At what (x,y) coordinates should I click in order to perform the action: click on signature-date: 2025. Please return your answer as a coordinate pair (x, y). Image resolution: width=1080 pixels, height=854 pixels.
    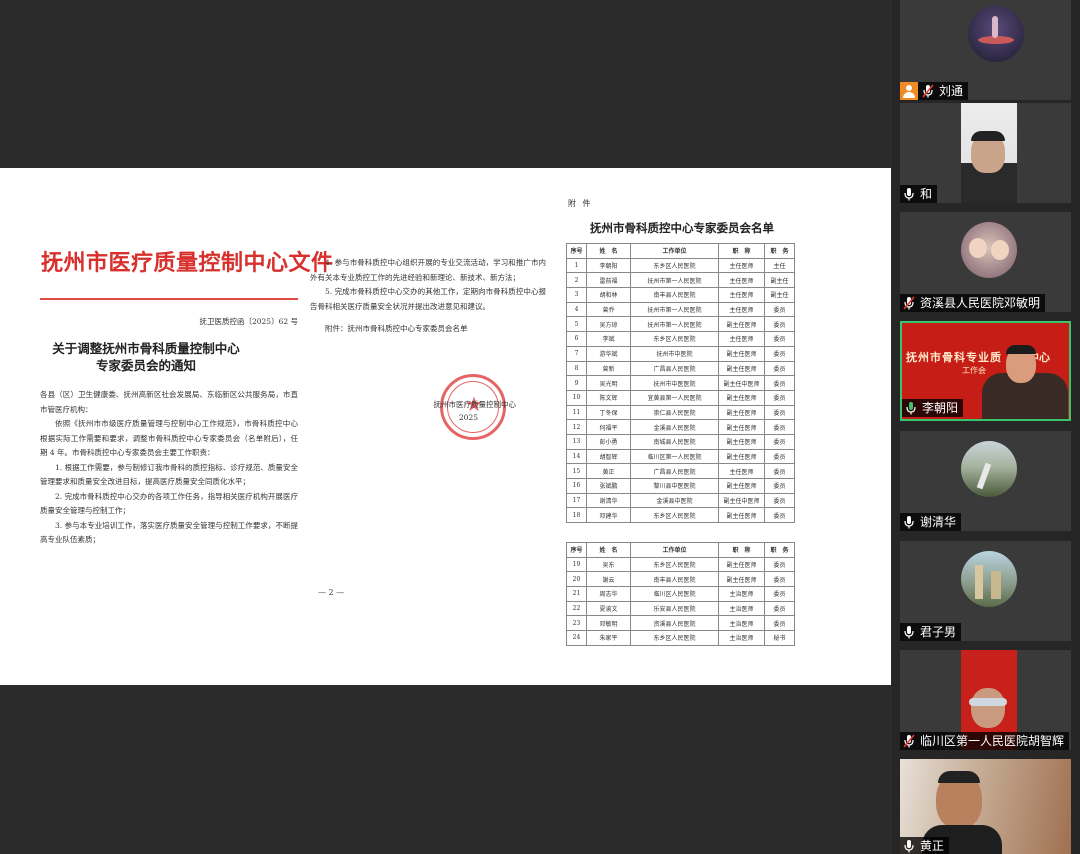
    Looking at the image, I should click on (468, 417).